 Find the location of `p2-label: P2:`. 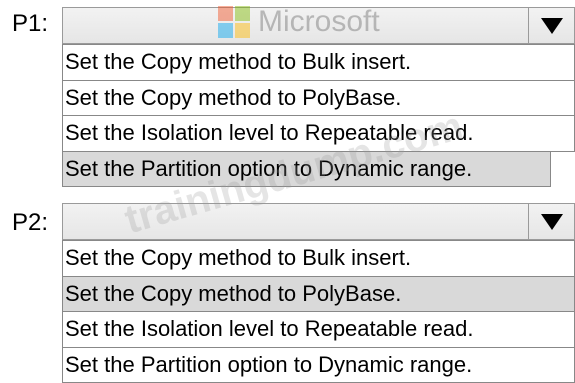

p2-label: P2: is located at coordinates (30, 223).